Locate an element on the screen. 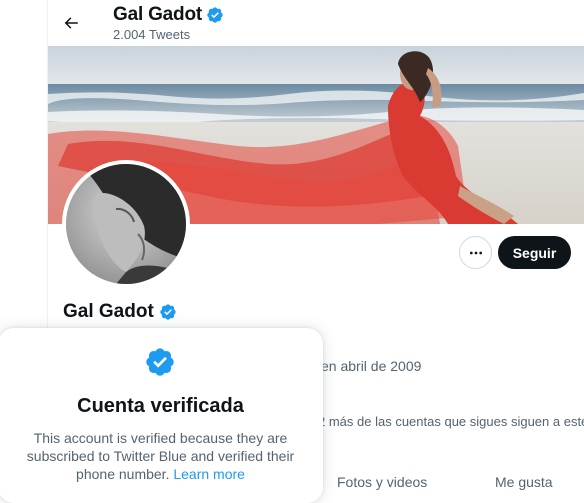 This screenshot has width=584, height=503. header-name: Gal Gadot is located at coordinates (168, 15).